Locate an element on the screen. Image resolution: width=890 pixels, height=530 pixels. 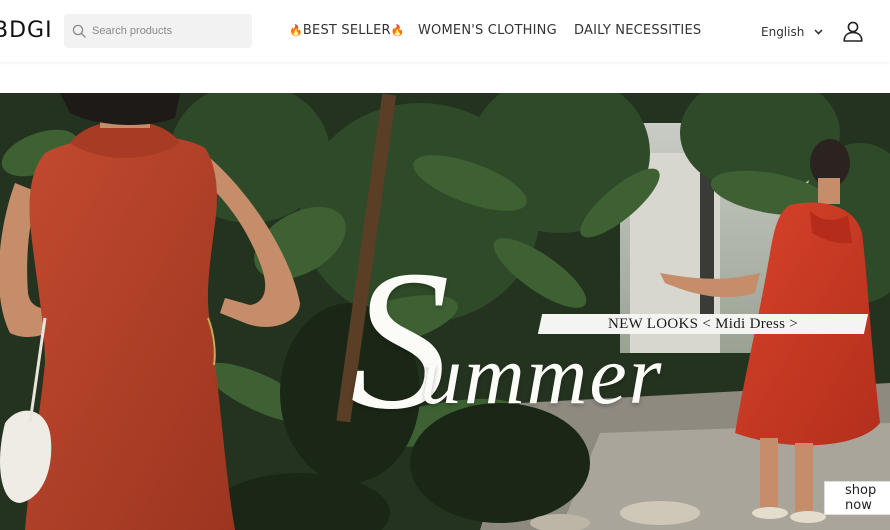
nav-womens-clothing: WOMEN'S CLOTHING is located at coordinates (487, 30).